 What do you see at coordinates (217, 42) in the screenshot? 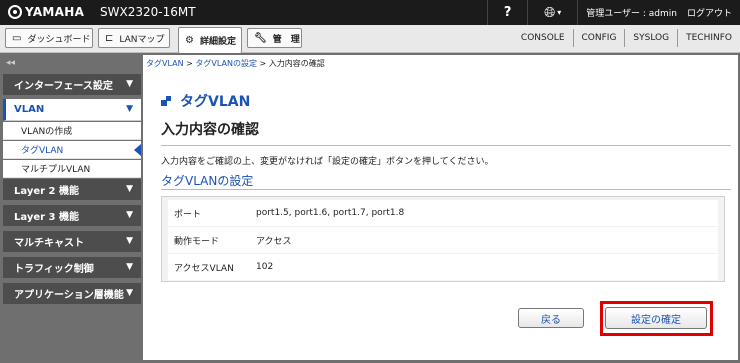
I see `tab-advanced-settings-label: 詳細設定` at bounding box center [217, 42].